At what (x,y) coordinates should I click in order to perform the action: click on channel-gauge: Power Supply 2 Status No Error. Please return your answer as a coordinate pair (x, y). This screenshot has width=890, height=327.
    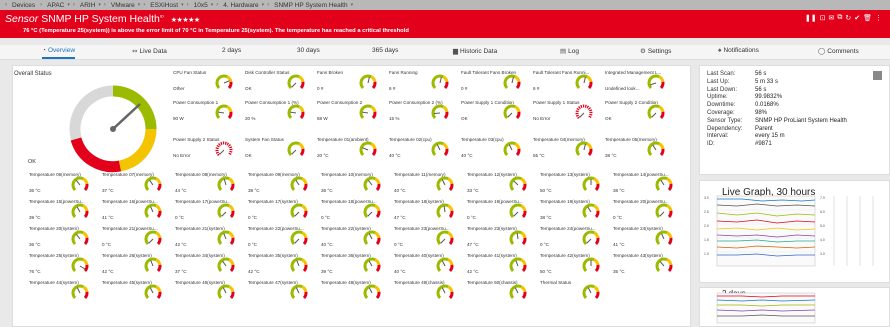
    Looking at the image, I should click on (208, 148).